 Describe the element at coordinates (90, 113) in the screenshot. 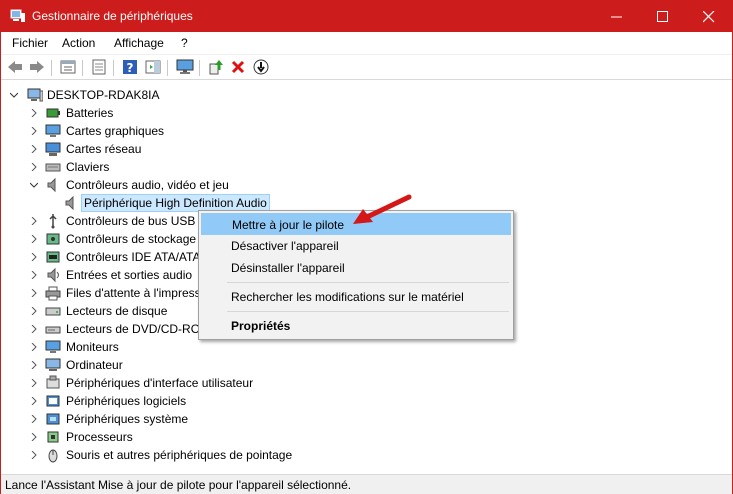

I see `tree-item-label: Batteries` at that location.